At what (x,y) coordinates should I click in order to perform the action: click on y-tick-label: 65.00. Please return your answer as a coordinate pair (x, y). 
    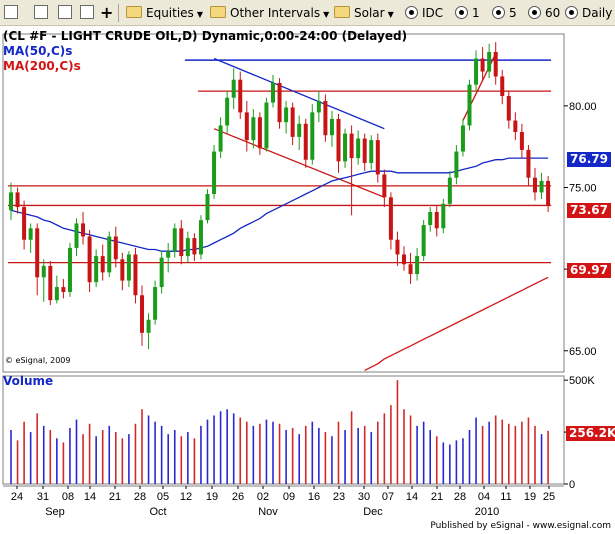
    Looking at the image, I should click on (583, 352).